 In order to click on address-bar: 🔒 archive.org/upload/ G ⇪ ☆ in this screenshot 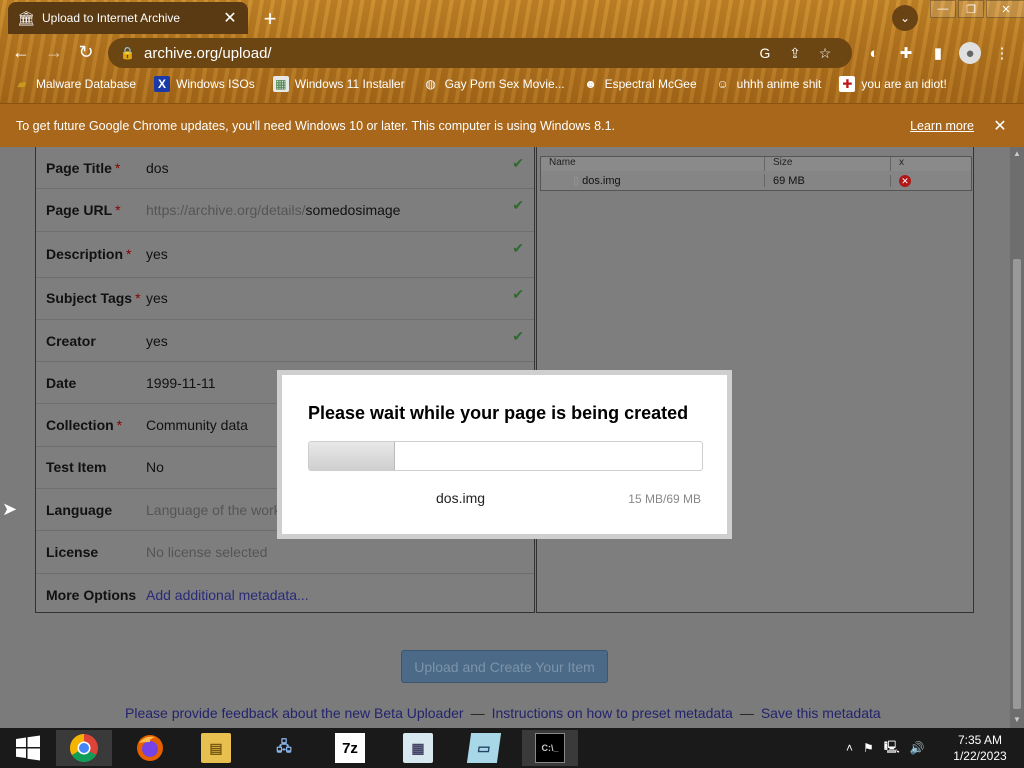, I will do `click(480, 53)`.